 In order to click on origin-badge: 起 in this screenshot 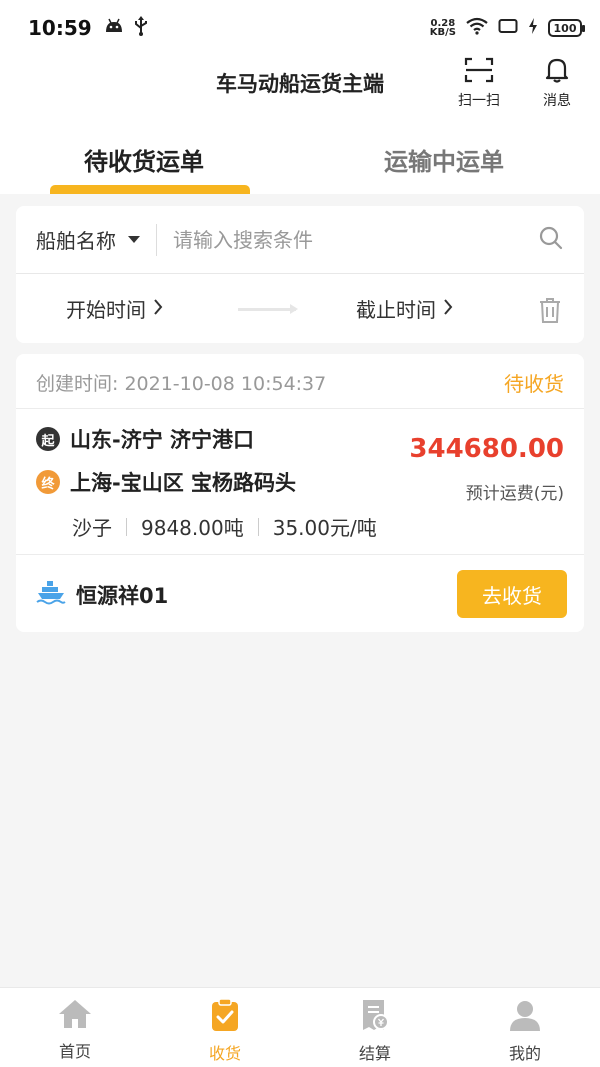, I will do `click(48, 439)`.